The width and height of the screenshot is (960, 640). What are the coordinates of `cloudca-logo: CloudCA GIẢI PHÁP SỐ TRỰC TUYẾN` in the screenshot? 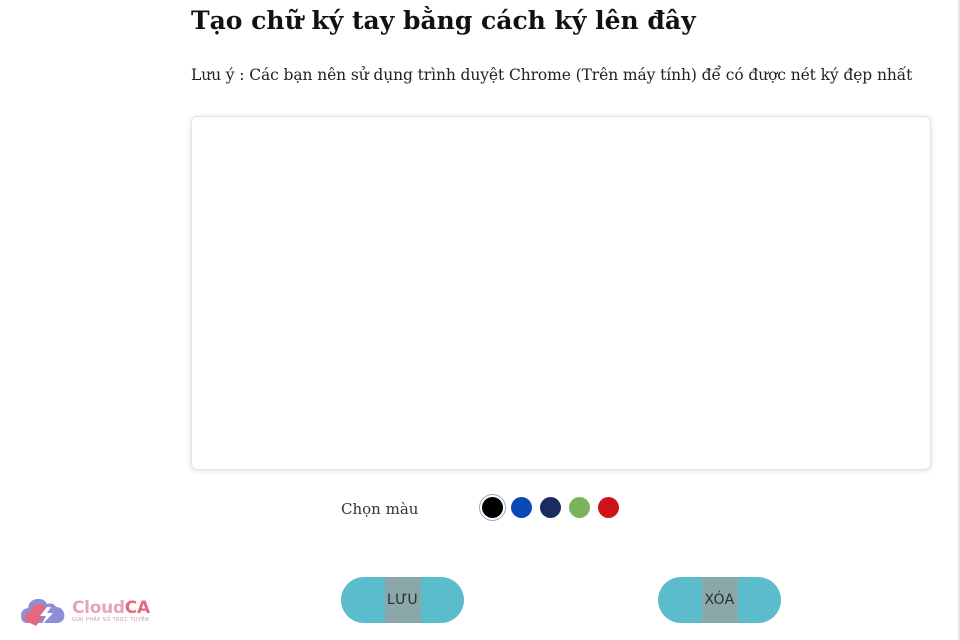 It's located at (85, 611).